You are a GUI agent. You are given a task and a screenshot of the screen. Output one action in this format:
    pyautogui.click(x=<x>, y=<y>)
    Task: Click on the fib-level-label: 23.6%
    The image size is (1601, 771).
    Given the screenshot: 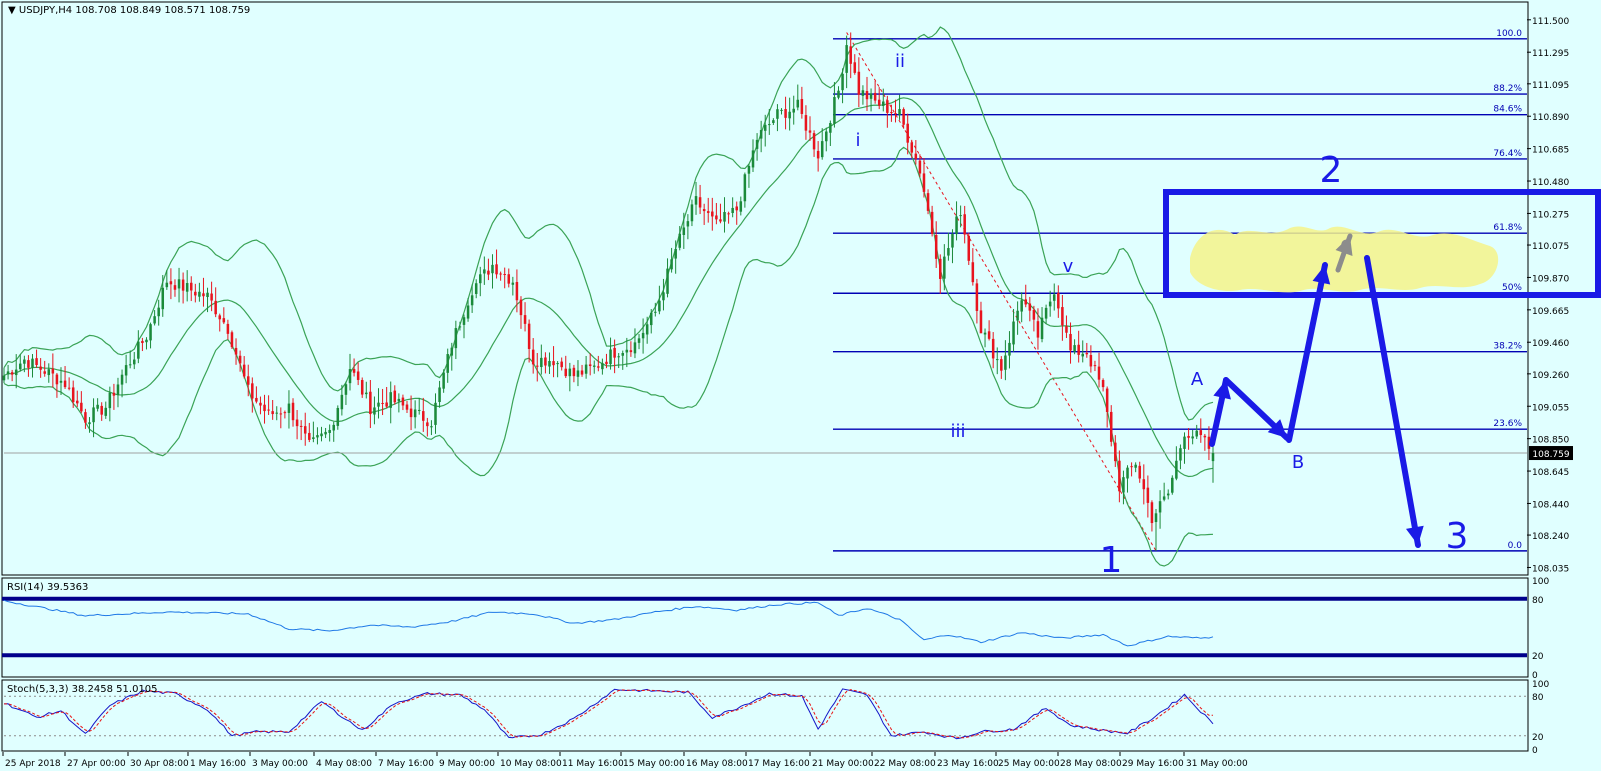 What is the action you would take?
    pyautogui.click(x=1507, y=424)
    